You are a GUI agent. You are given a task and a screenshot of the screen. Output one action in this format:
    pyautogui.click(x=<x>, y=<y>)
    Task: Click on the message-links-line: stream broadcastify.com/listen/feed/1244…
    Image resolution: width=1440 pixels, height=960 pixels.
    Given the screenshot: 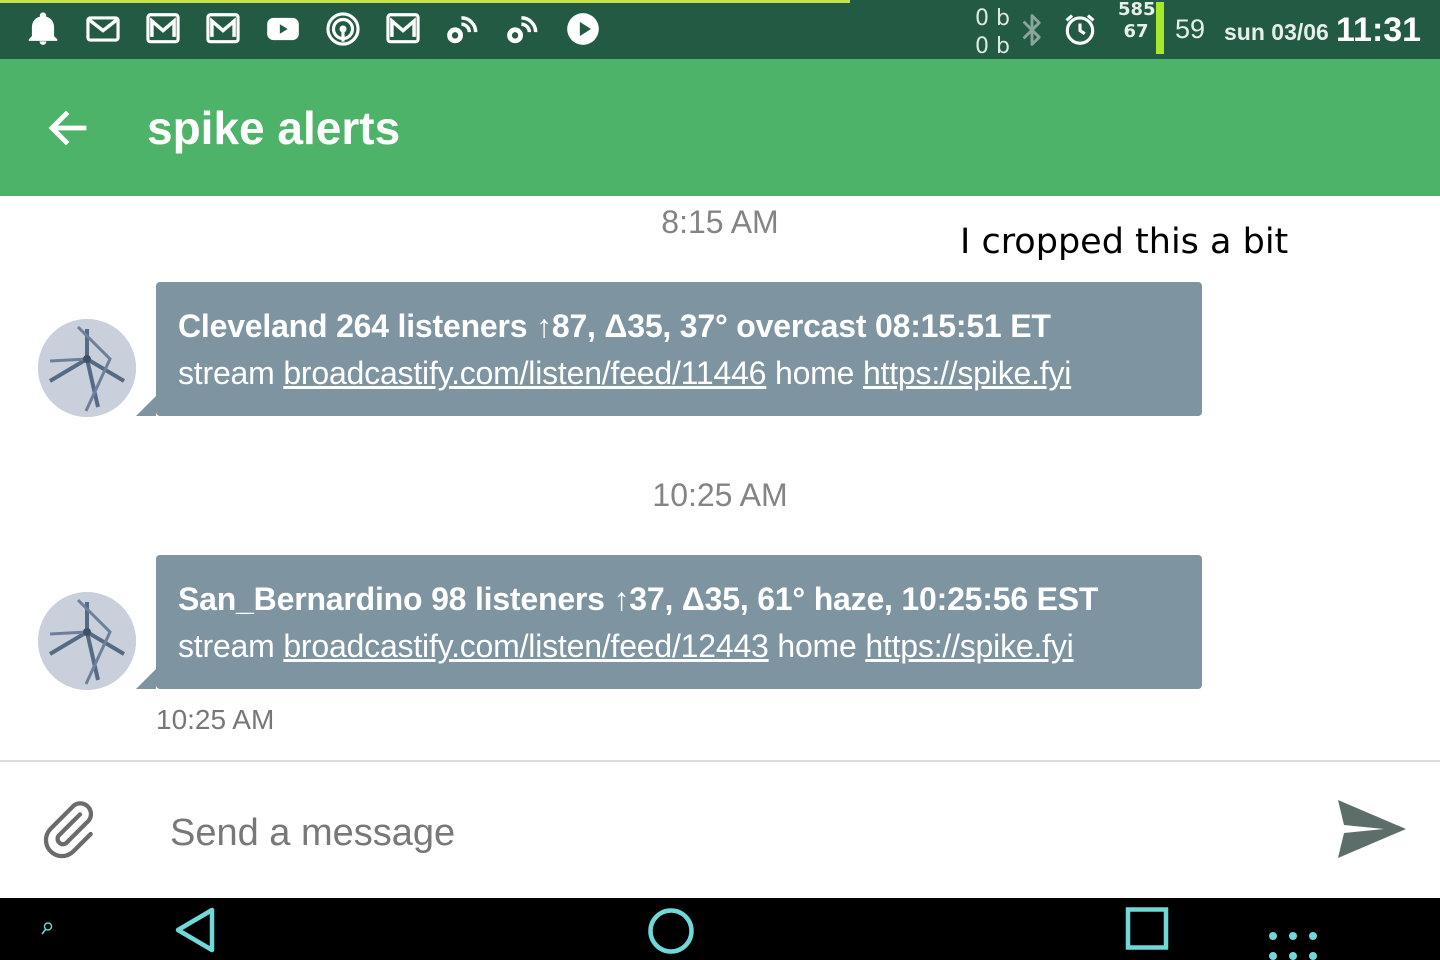 What is the action you would take?
    pyautogui.click(x=679, y=646)
    